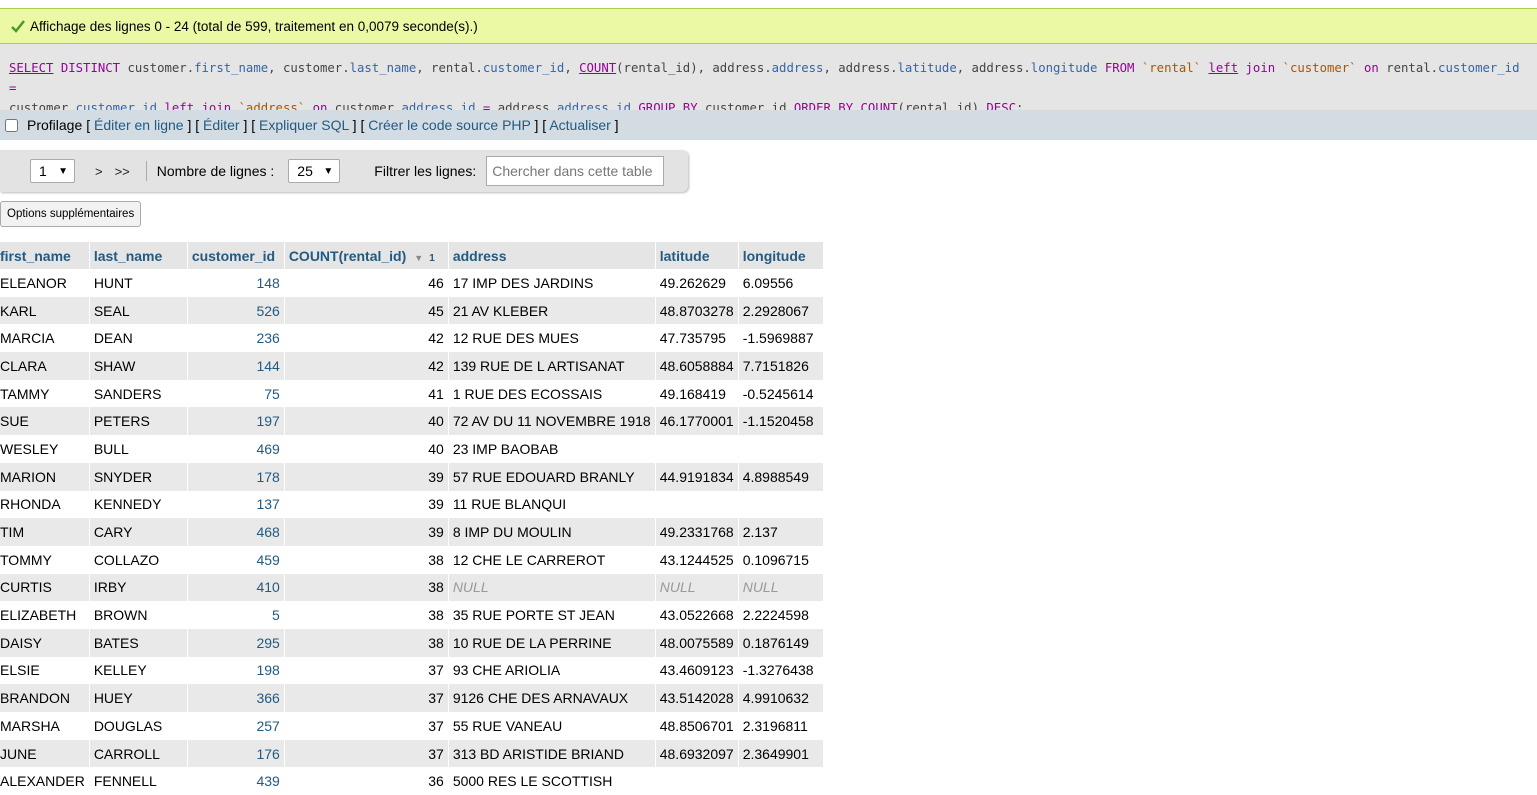 The height and width of the screenshot is (795, 1537). I want to click on col-header-last-name: last_name, so click(138, 255).